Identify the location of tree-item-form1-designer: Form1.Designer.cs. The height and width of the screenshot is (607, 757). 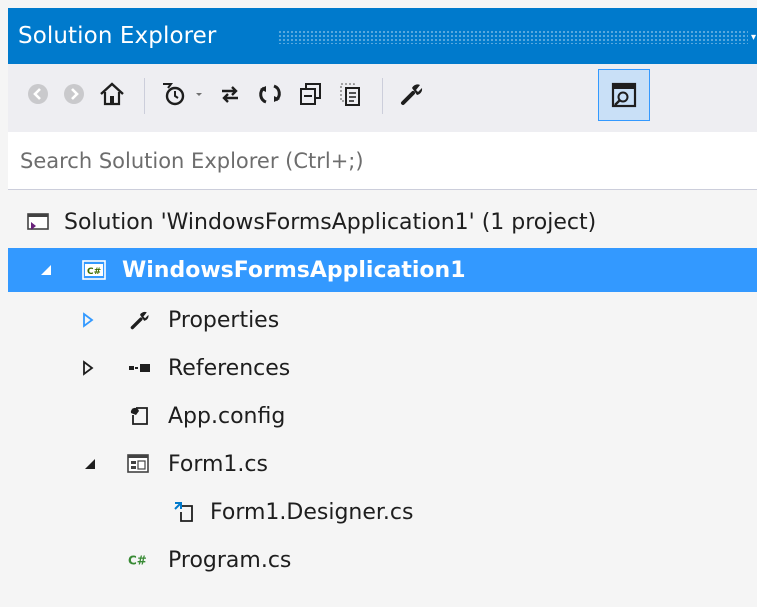
(382, 512).